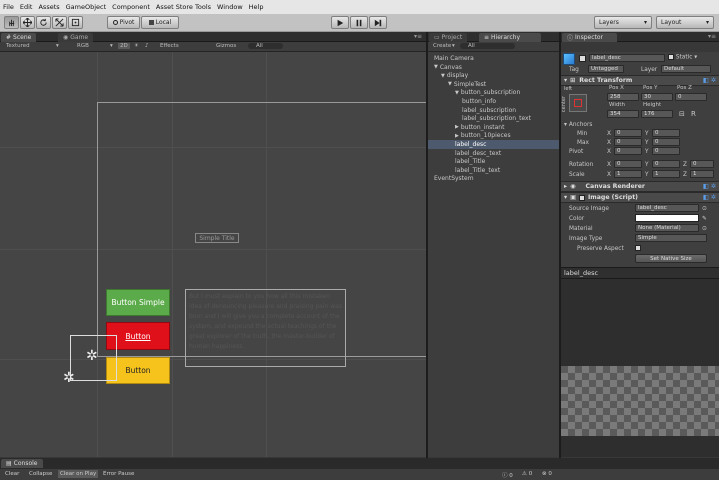 The width and height of the screenshot is (719, 480). What do you see at coordinates (704, 219) in the screenshot?
I see `eyedropper-icon: ✎` at bounding box center [704, 219].